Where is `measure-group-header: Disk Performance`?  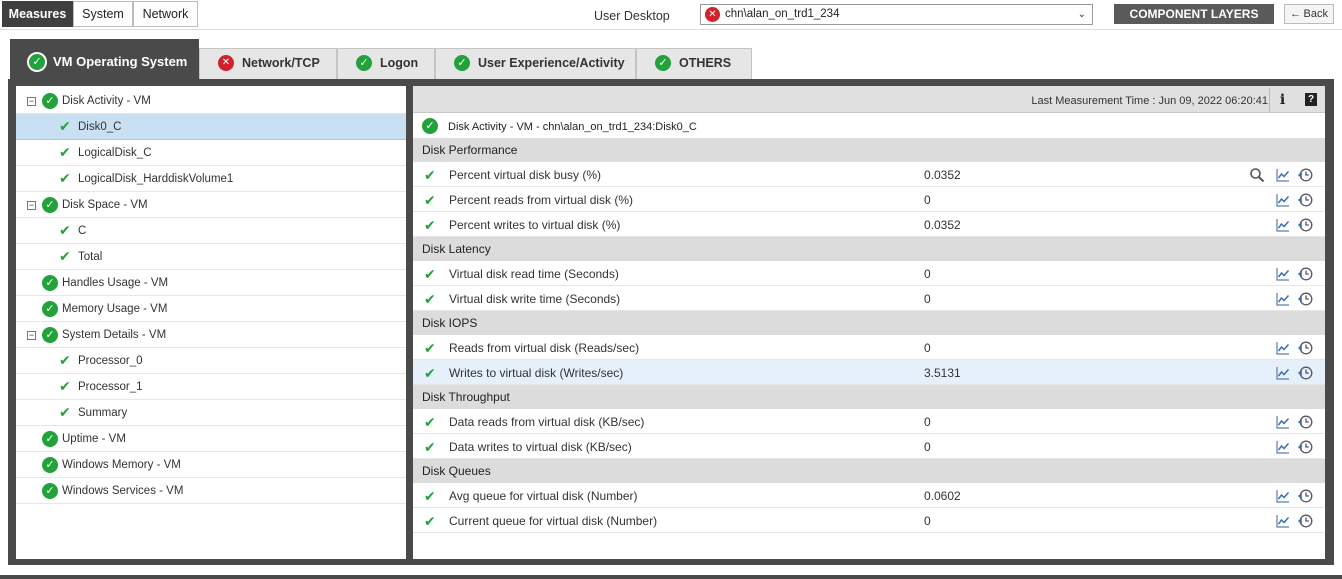 measure-group-header: Disk Performance is located at coordinates (869, 150).